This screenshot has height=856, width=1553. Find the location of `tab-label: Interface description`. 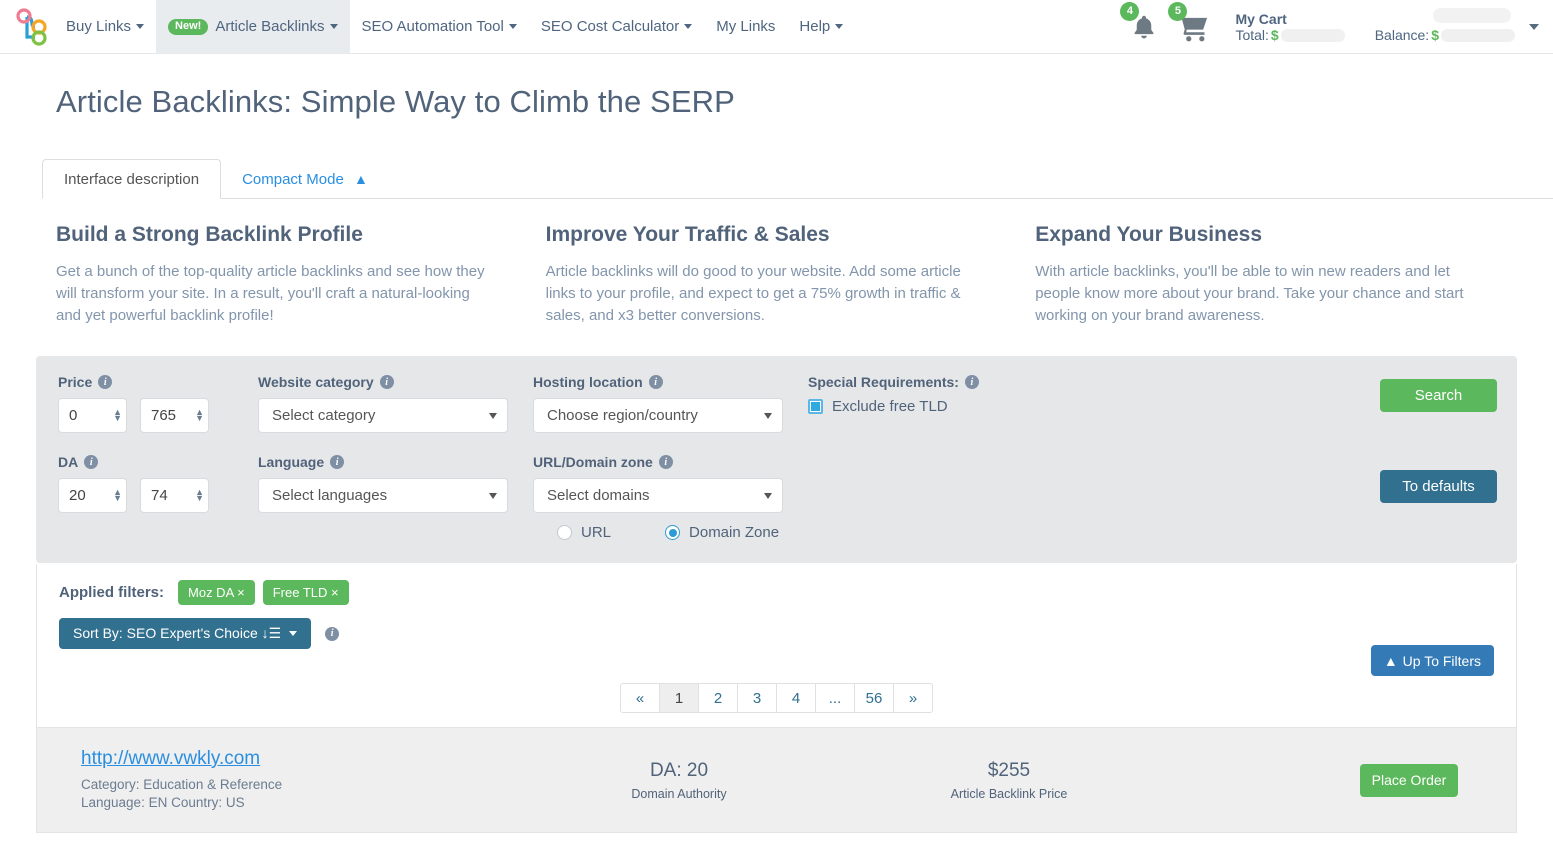

tab-label: Interface description is located at coordinates (132, 179).